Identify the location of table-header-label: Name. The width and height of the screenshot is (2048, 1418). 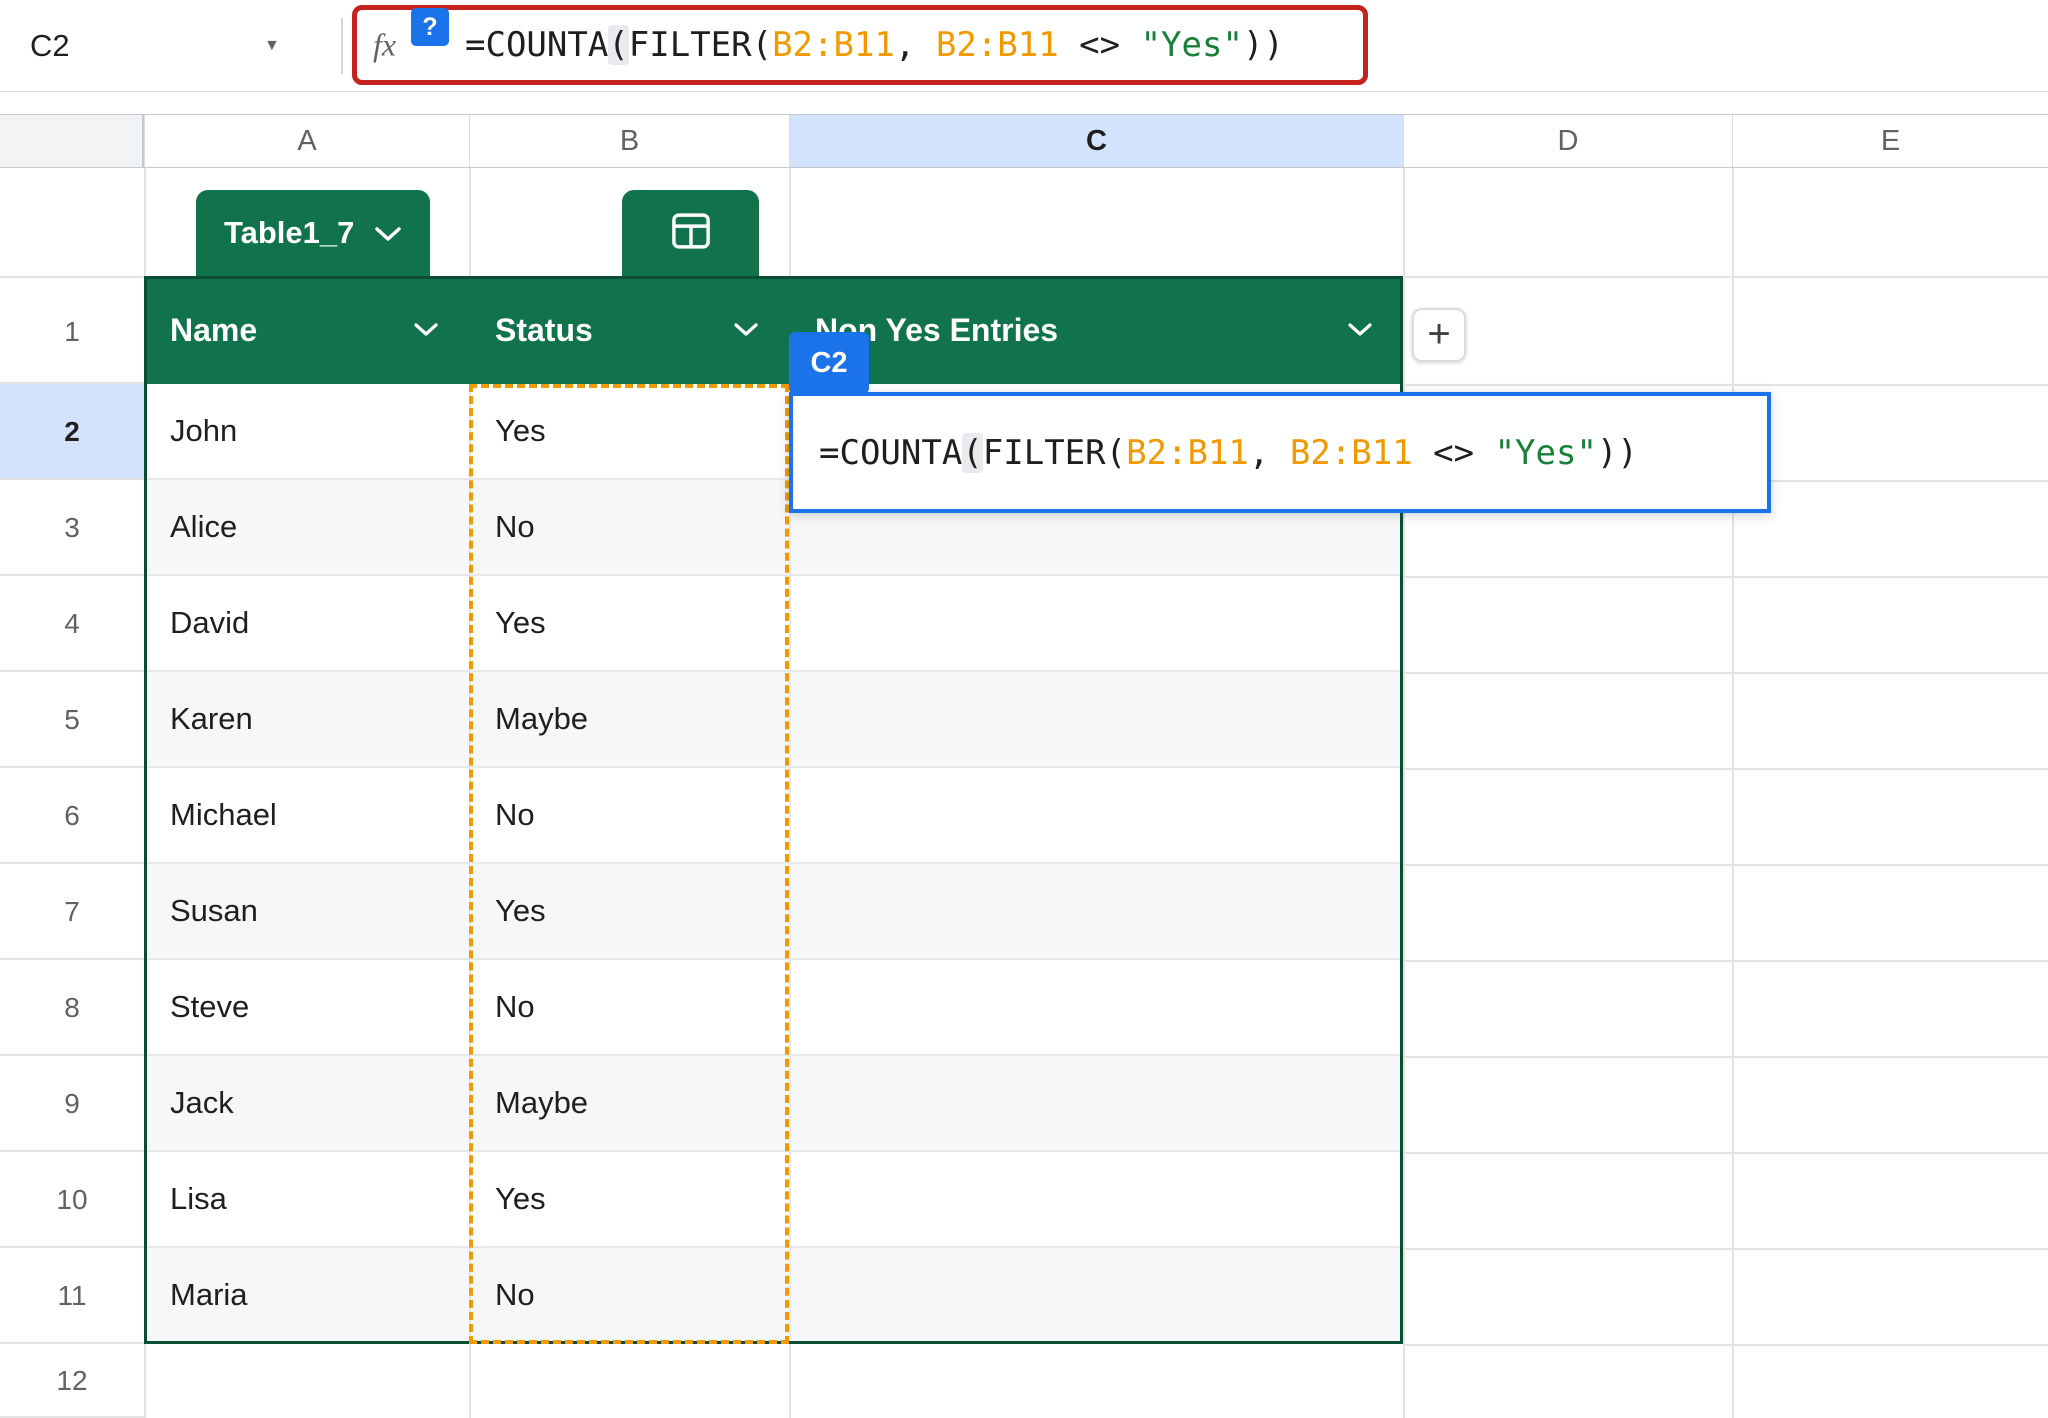
(214, 329).